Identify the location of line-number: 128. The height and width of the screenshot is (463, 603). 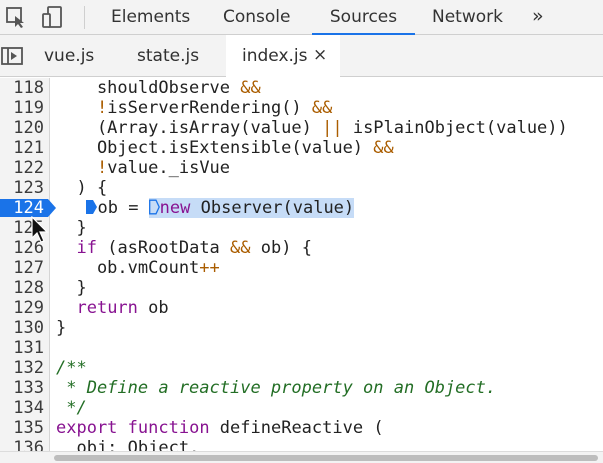
(22, 288).